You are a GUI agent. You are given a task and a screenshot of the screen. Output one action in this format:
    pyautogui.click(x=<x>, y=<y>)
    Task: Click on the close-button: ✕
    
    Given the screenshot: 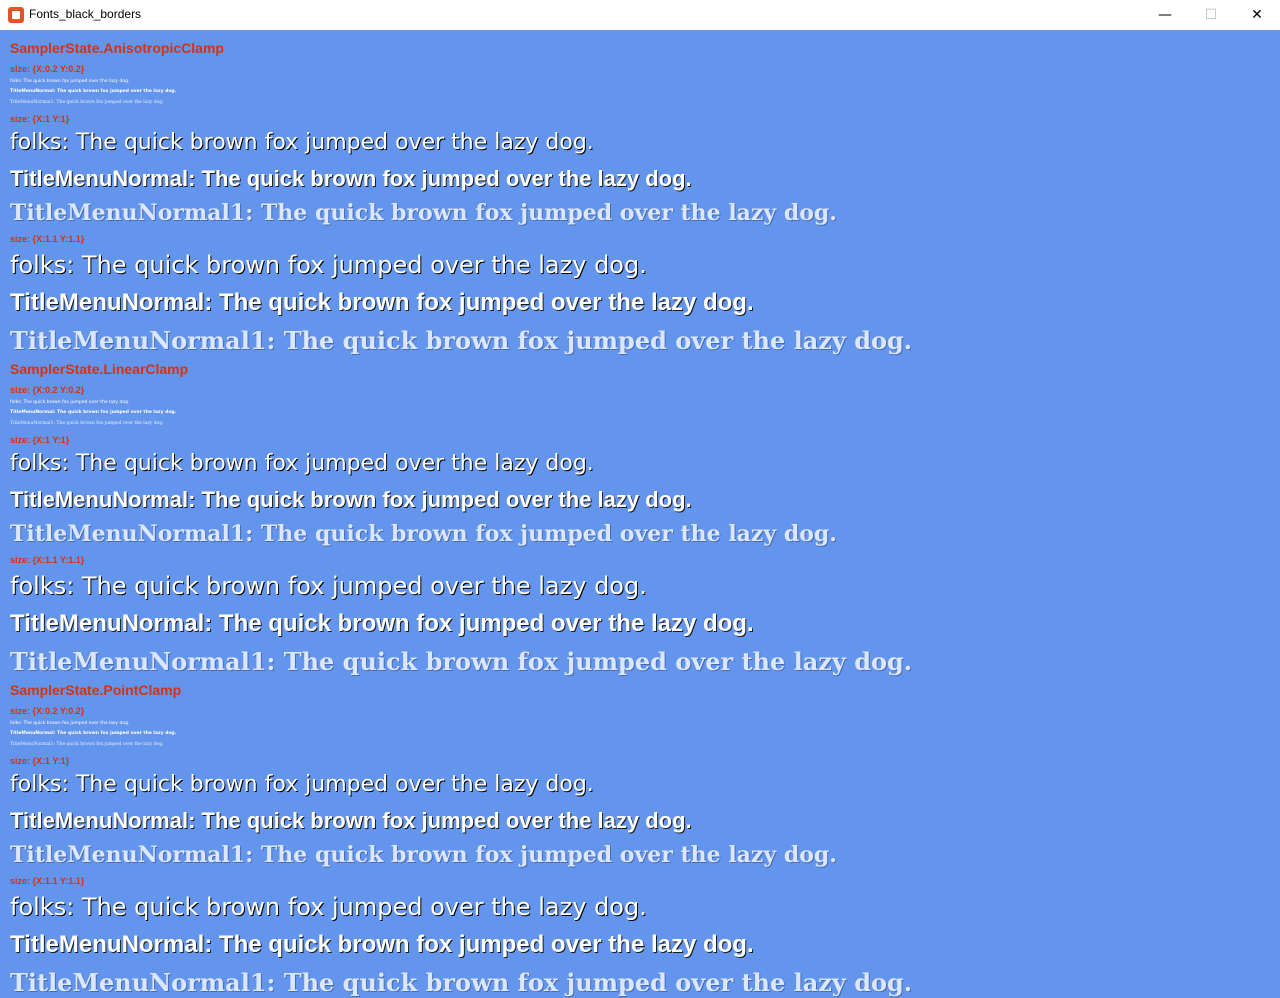 What is the action you would take?
    pyautogui.click(x=1257, y=15)
    